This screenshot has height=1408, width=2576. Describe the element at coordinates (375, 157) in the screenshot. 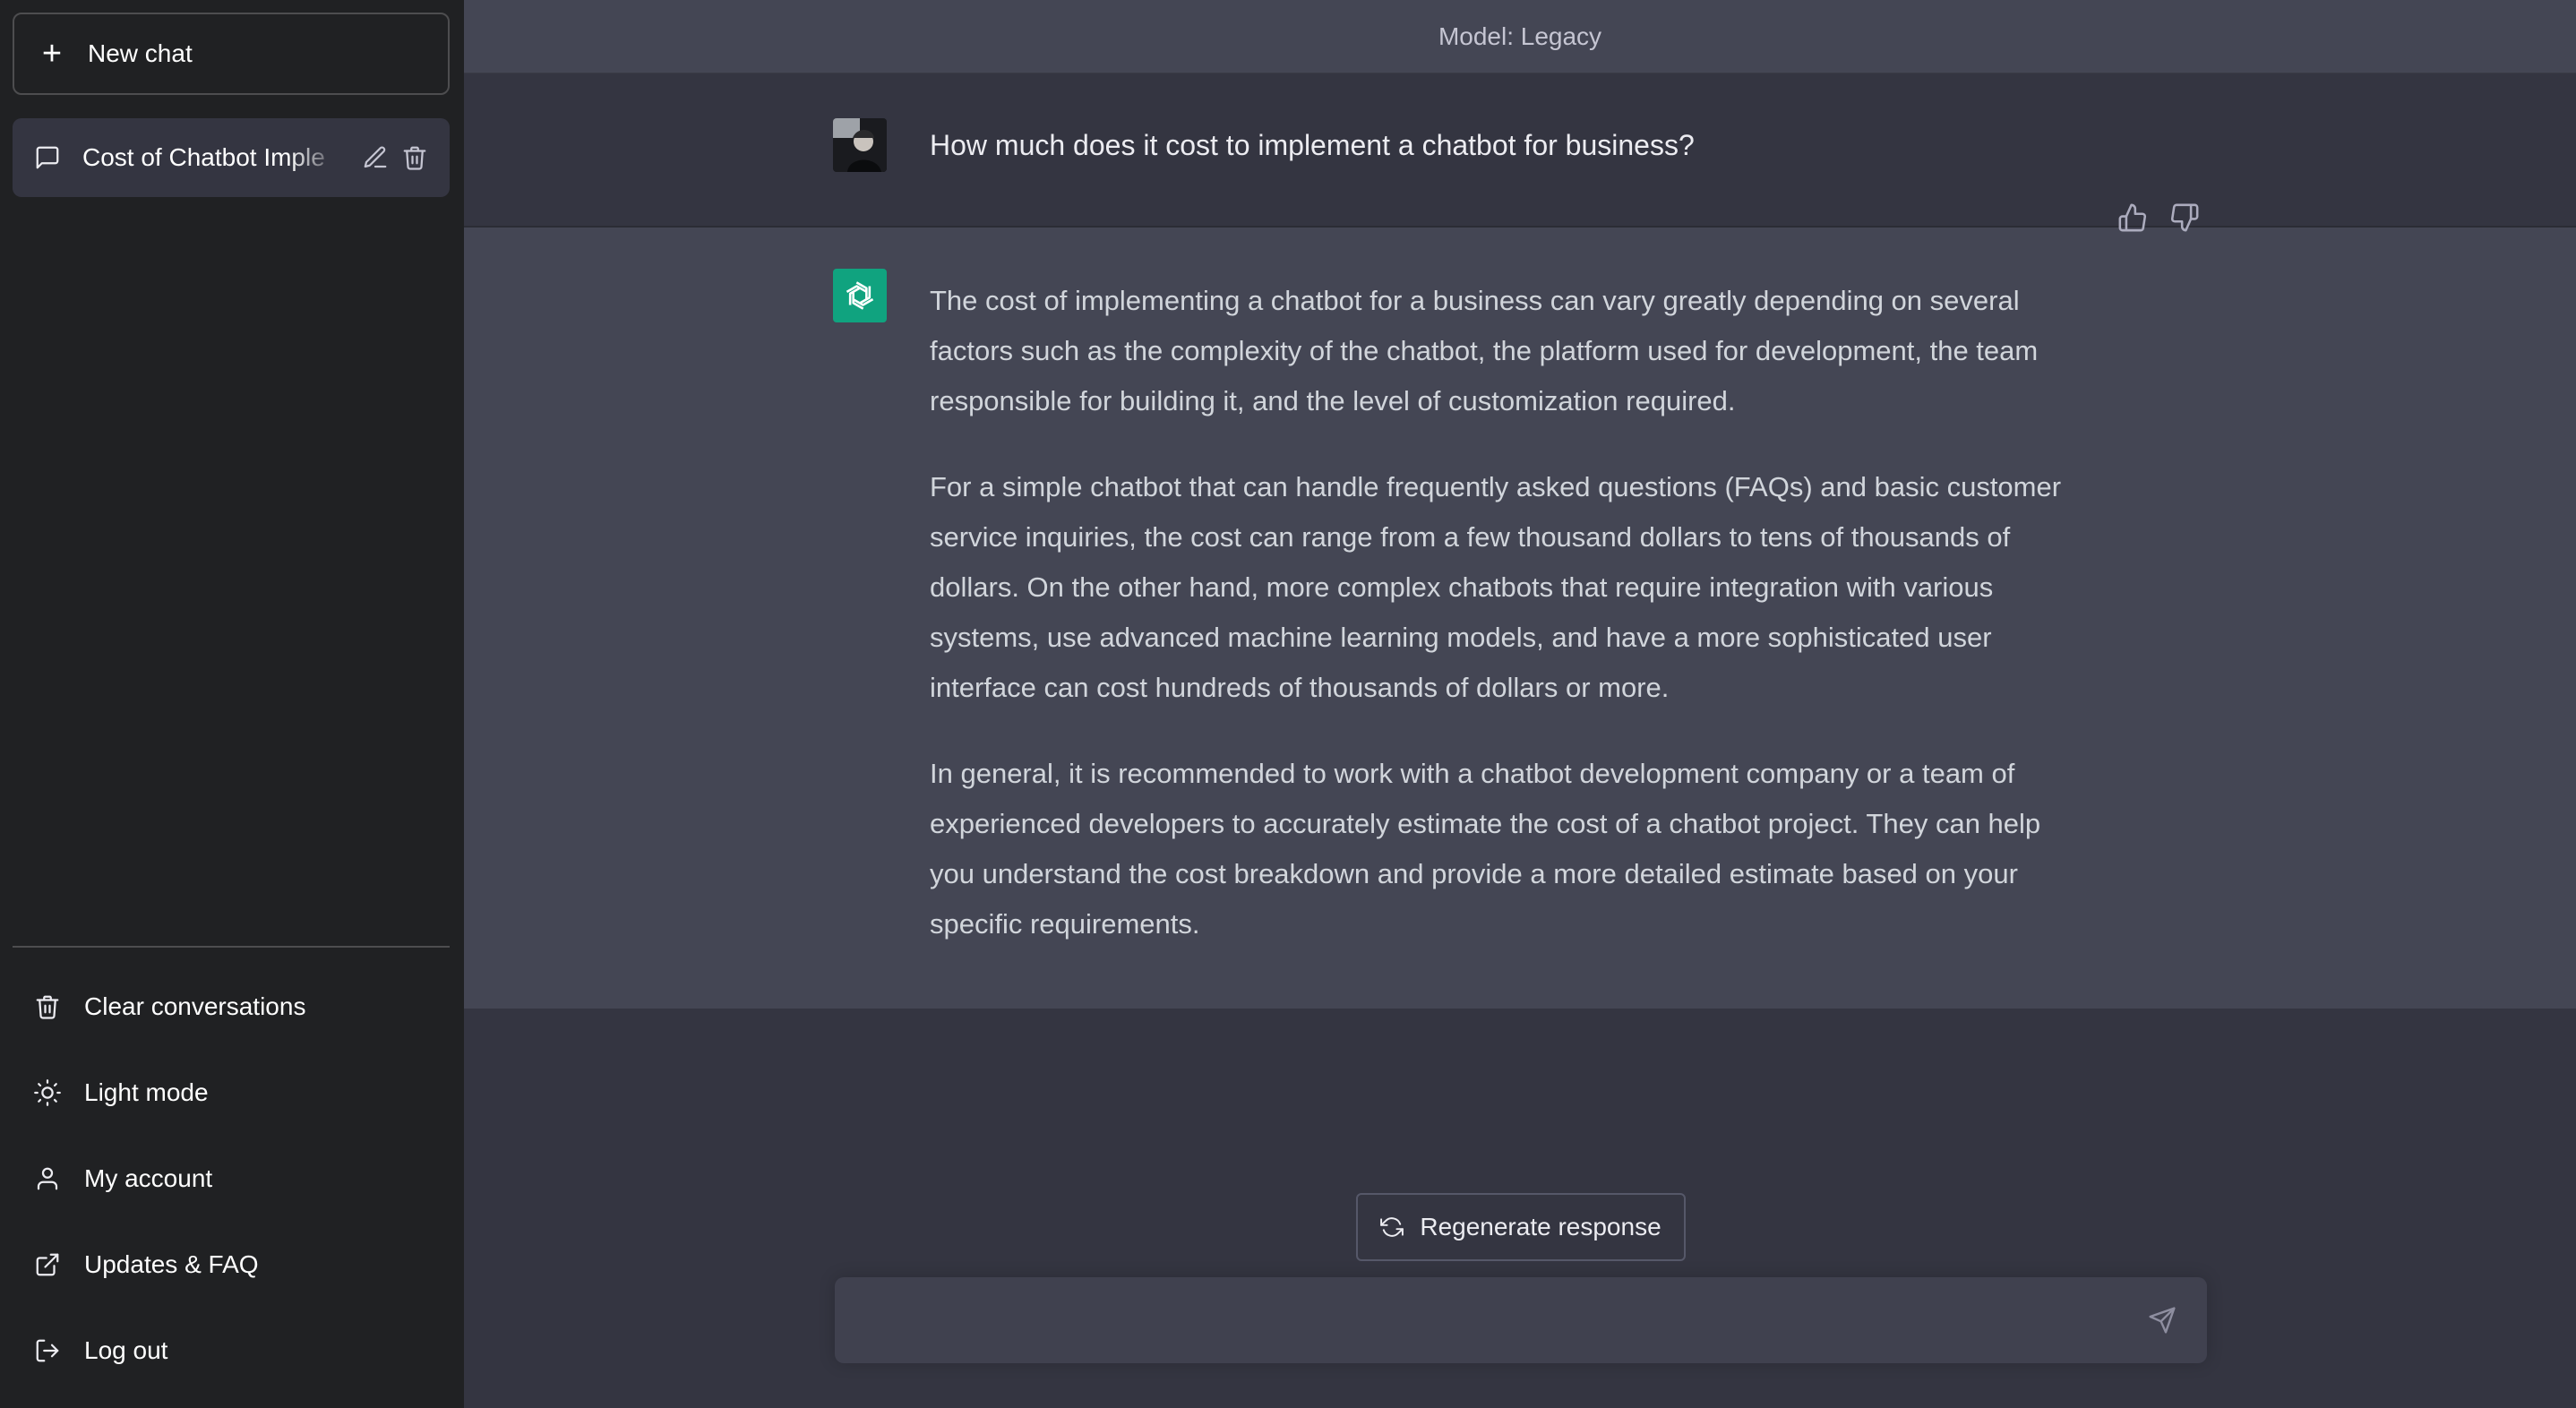

I see `pencil-icon` at that location.